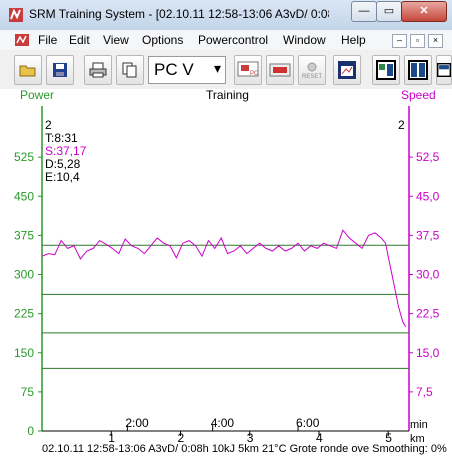  I want to click on layout-3-button, so click(444, 70).